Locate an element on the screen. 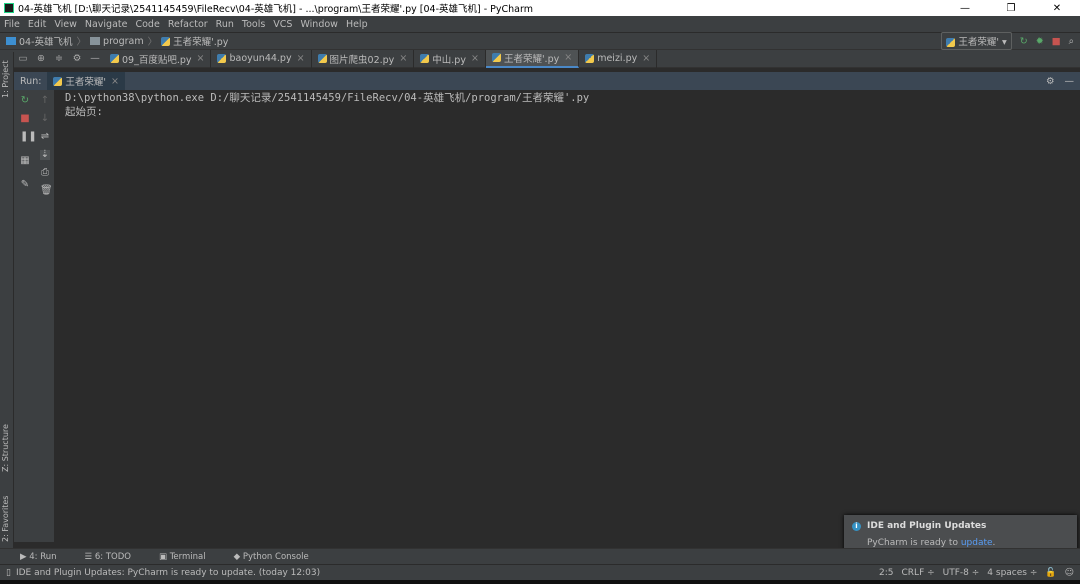 This screenshot has width=1080, height=584. collapse-icon: ≑ is located at coordinates (59, 58).